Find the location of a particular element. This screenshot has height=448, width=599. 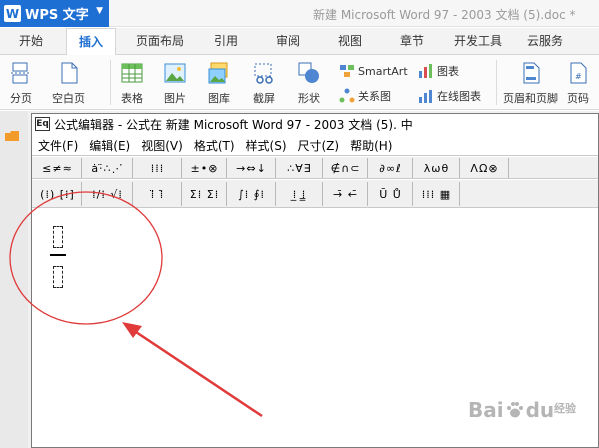

document-title: 新建 Microsoft Word 97 - 2003 文档 (5).doc * is located at coordinates (444, 15).